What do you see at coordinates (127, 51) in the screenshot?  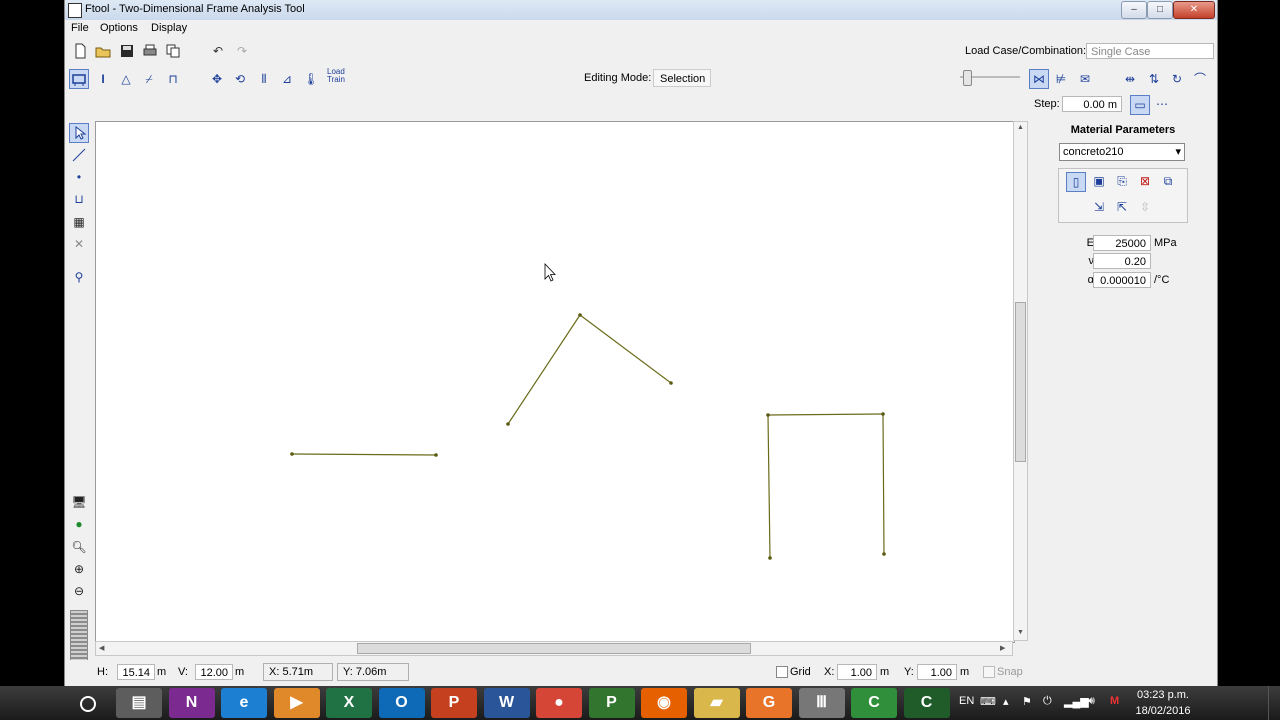 I see `save-icon` at bounding box center [127, 51].